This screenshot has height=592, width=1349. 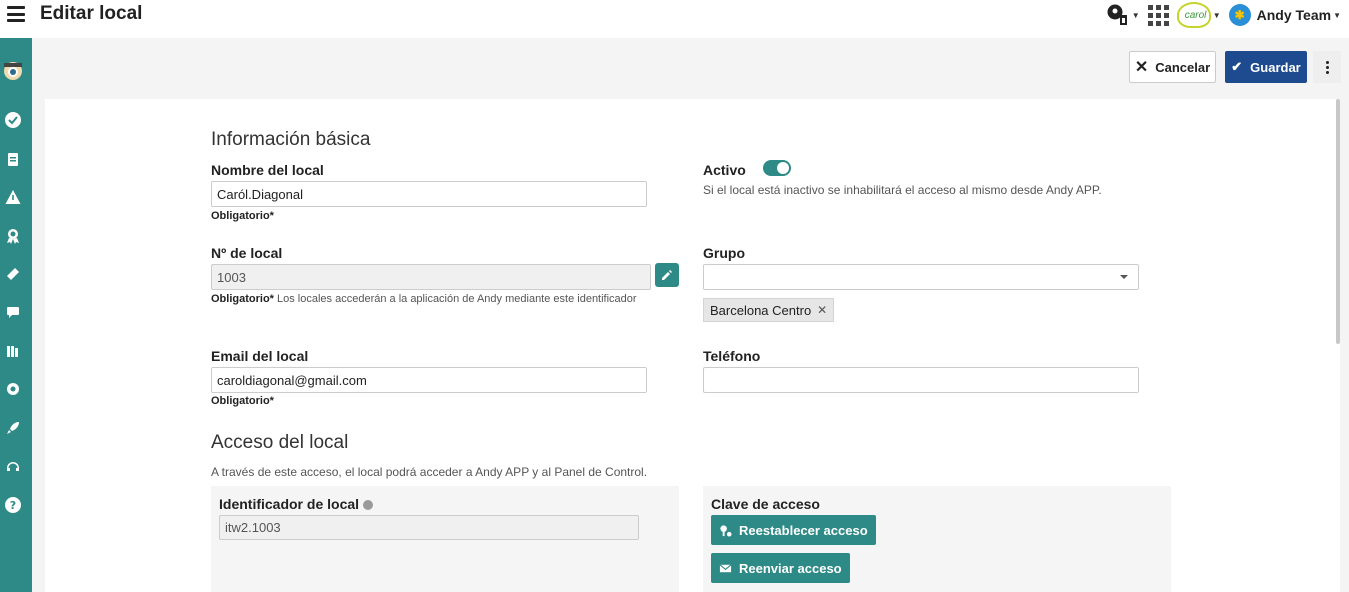 I want to click on cancel-button: ✕ Cancelar, so click(x=1172, y=67).